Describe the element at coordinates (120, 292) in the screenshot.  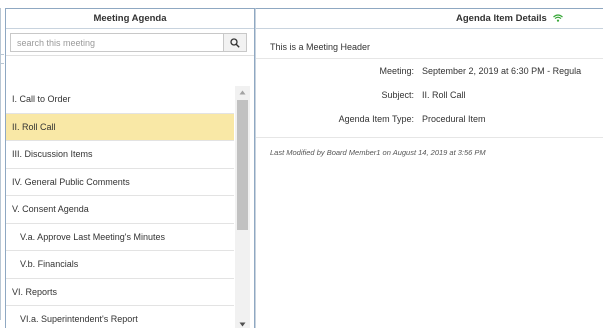
I see `agenda-item-reports: VI. Reports` at that location.